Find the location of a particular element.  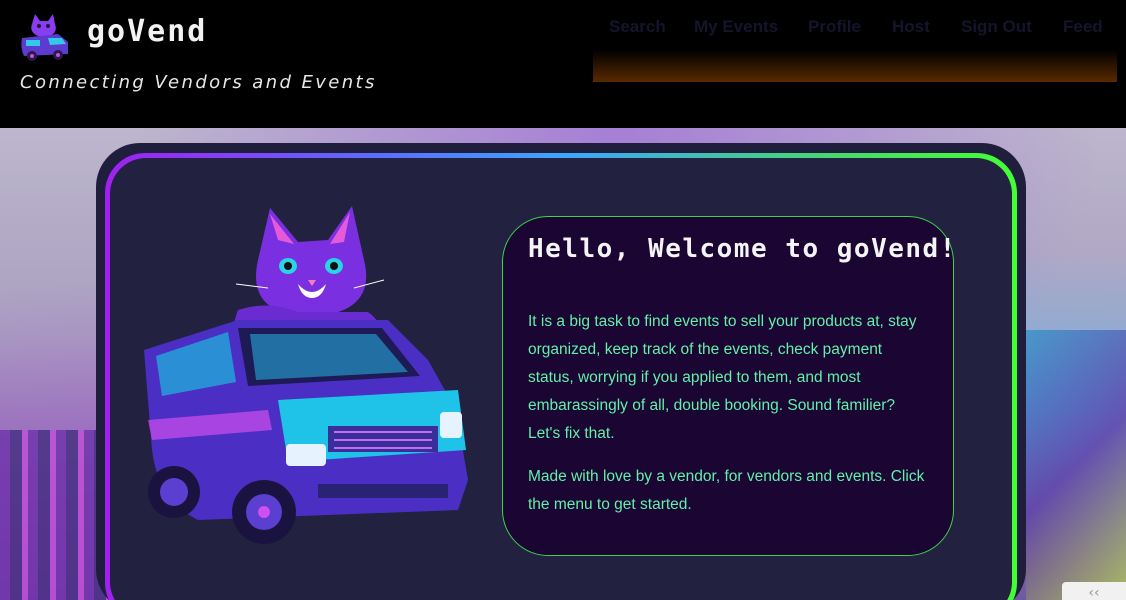

nav-profile: Profile is located at coordinates (834, 27).